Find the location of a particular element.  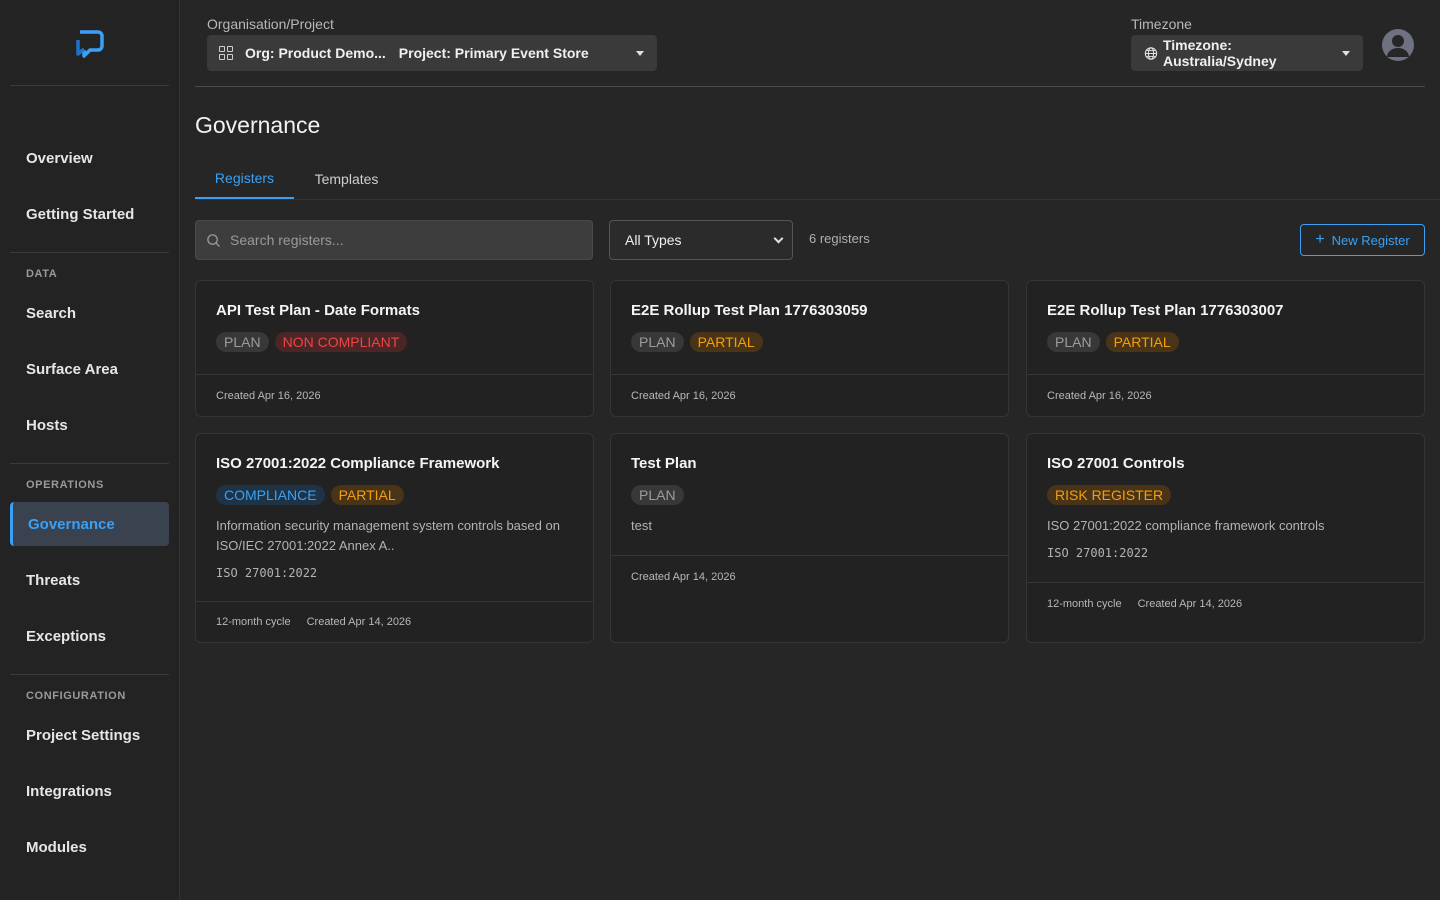

card-title: ISO 27001:2022 Compliance Framework is located at coordinates (358, 463).